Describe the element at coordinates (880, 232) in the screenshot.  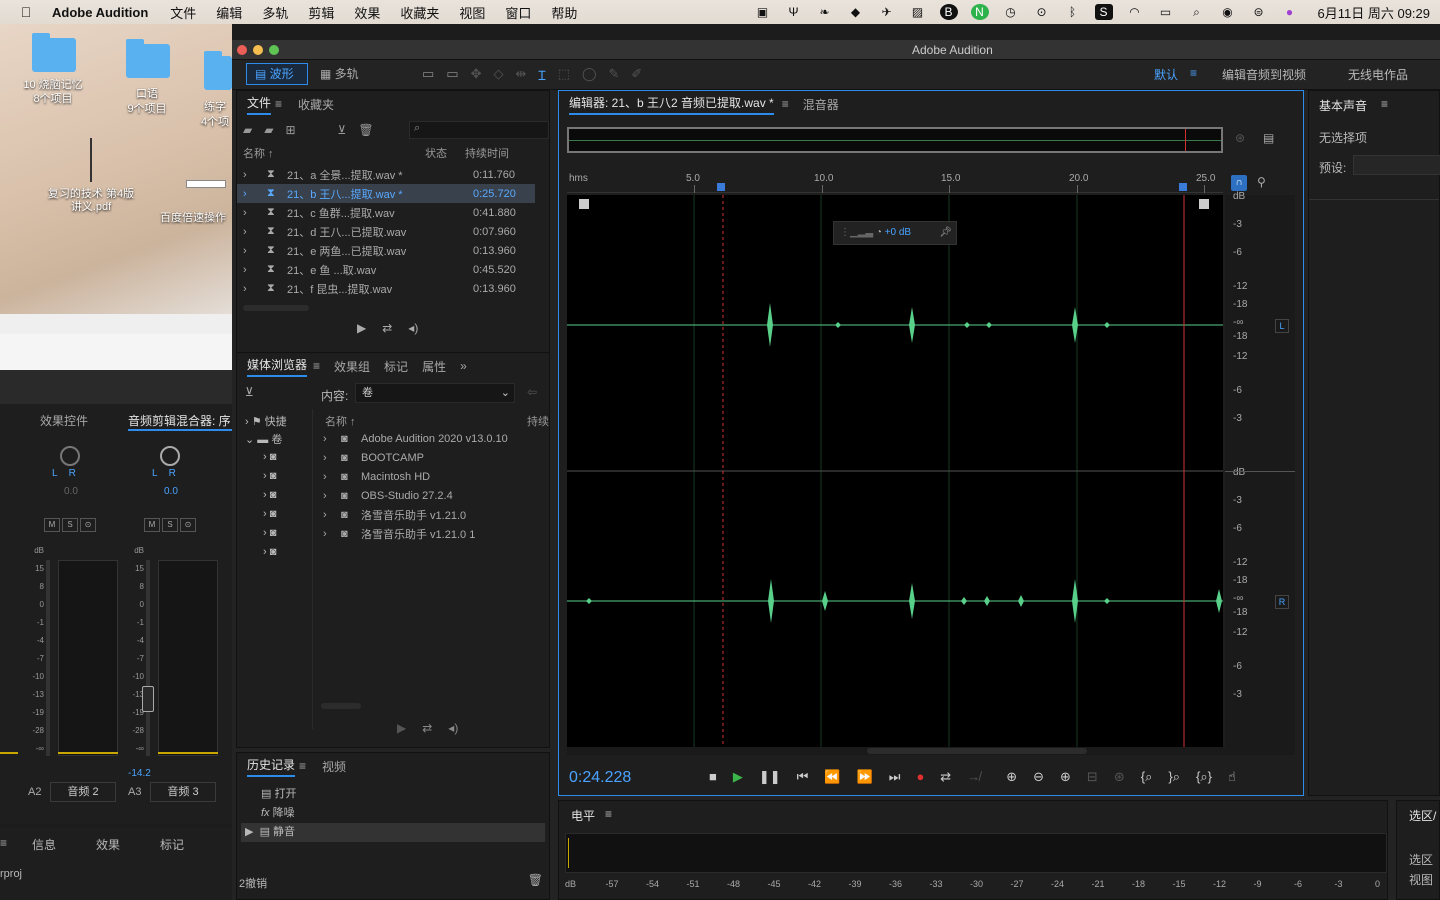
I see `gain-knob-icon: ◔` at that location.